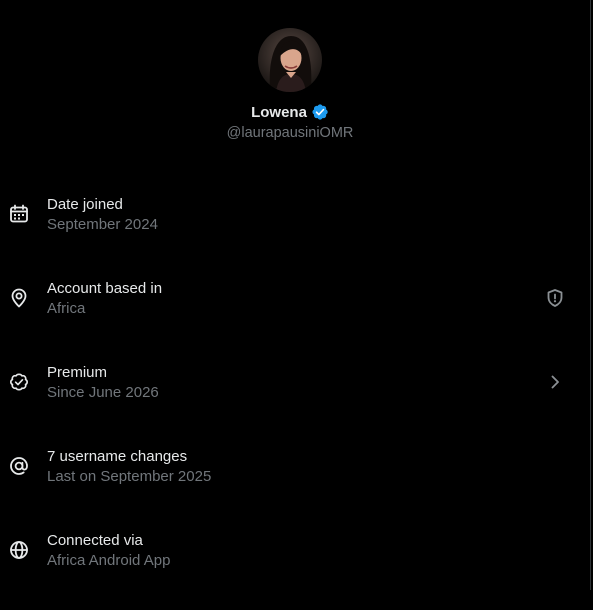  Describe the element at coordinates (85, 204) in the screenshot. I see `row-title: Date joined` at that location.